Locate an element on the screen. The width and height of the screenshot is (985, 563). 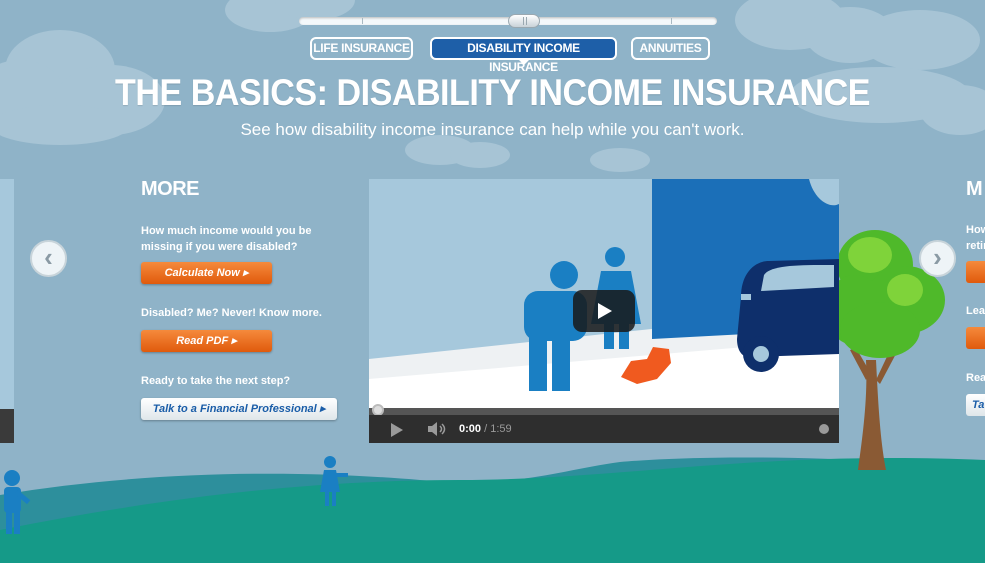
talk-to-professional-button: Talk to a Financial Professional ▸ is located at coordinates (239, 409).